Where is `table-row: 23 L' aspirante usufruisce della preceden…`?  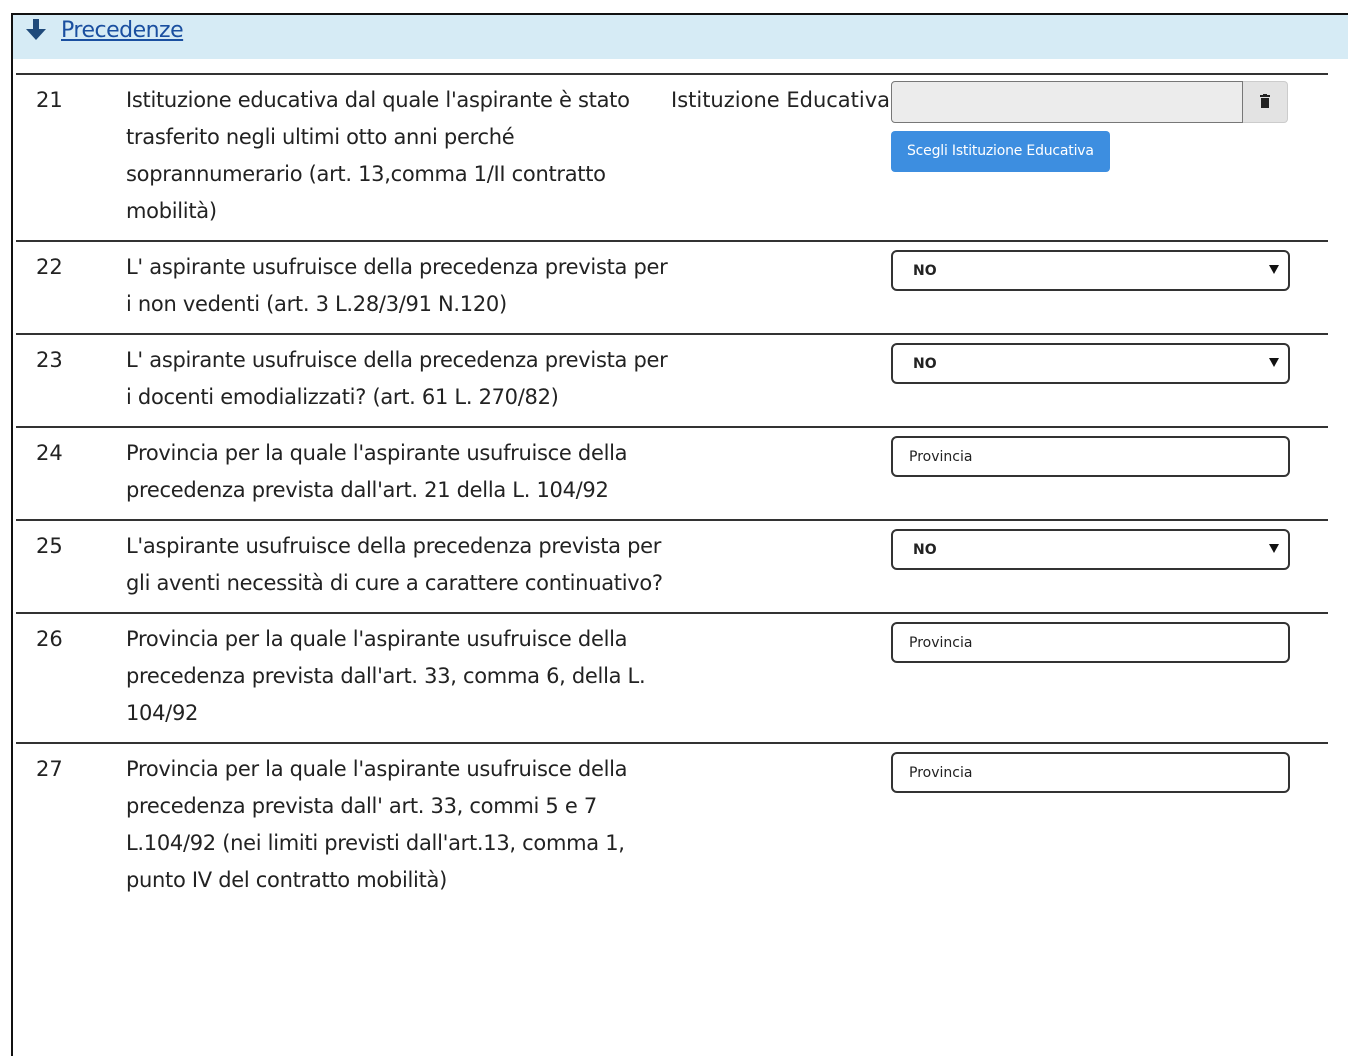
table-row: 23 L' aspirante usufruisce della preceden… is located at coordinates (672, 379).